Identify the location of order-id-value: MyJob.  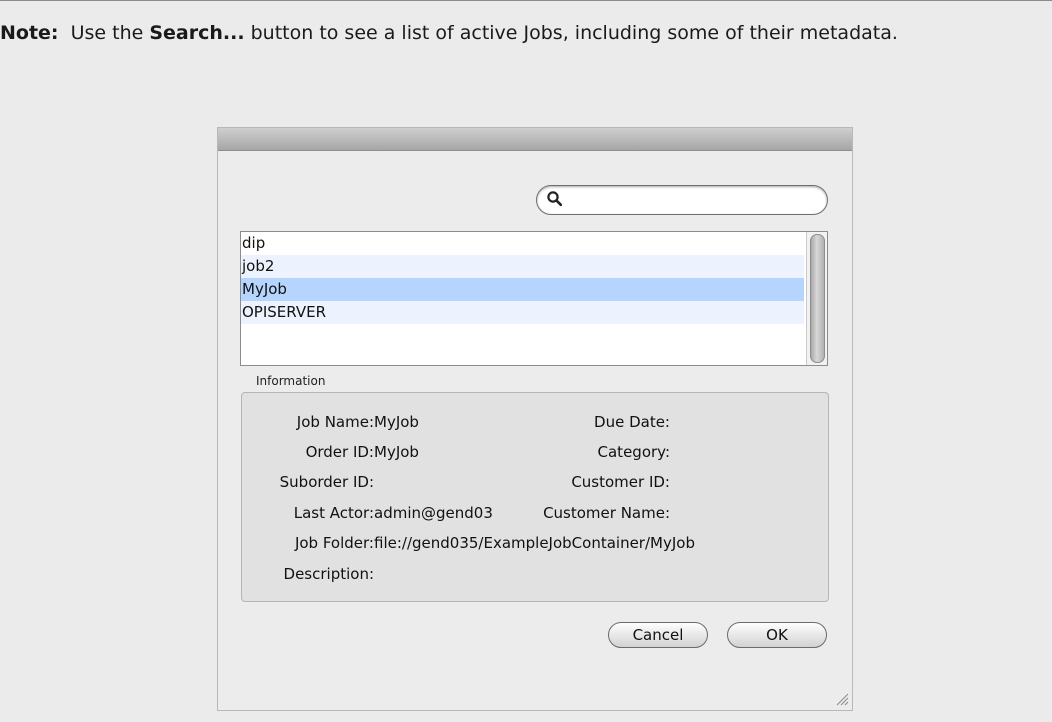
(396, 452).